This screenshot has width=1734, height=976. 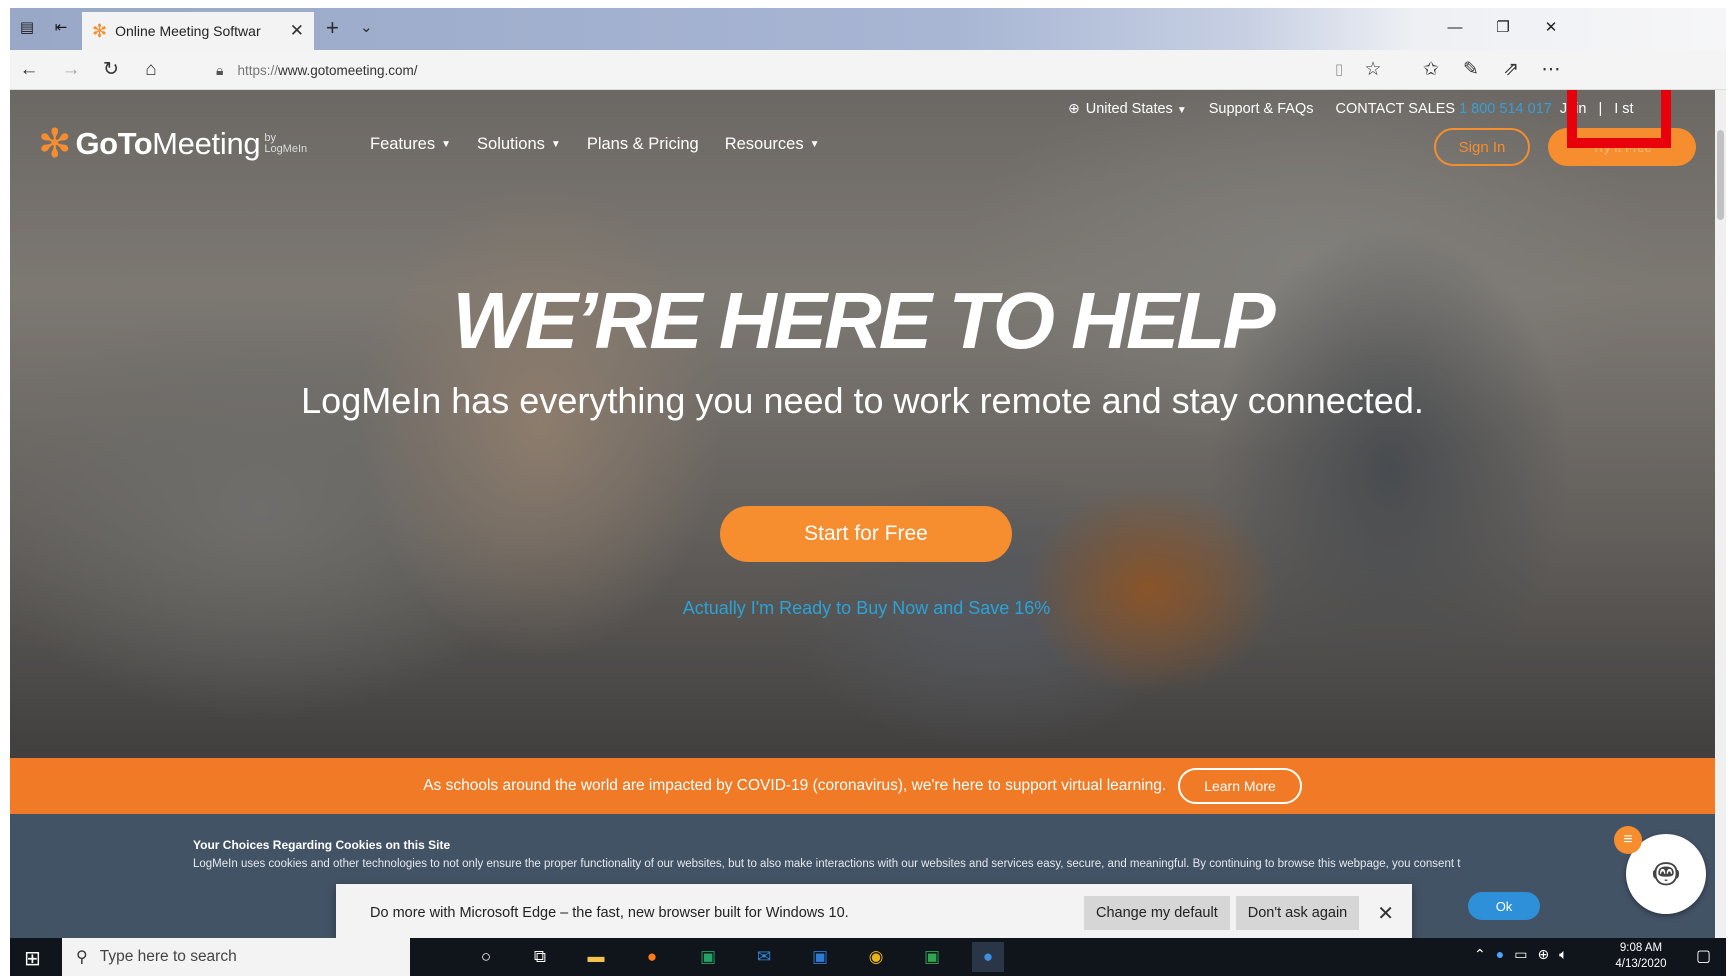 I want to click on contact-sales: CONTACT SALES 1 800 514 017, so click(x=1444, y=109).